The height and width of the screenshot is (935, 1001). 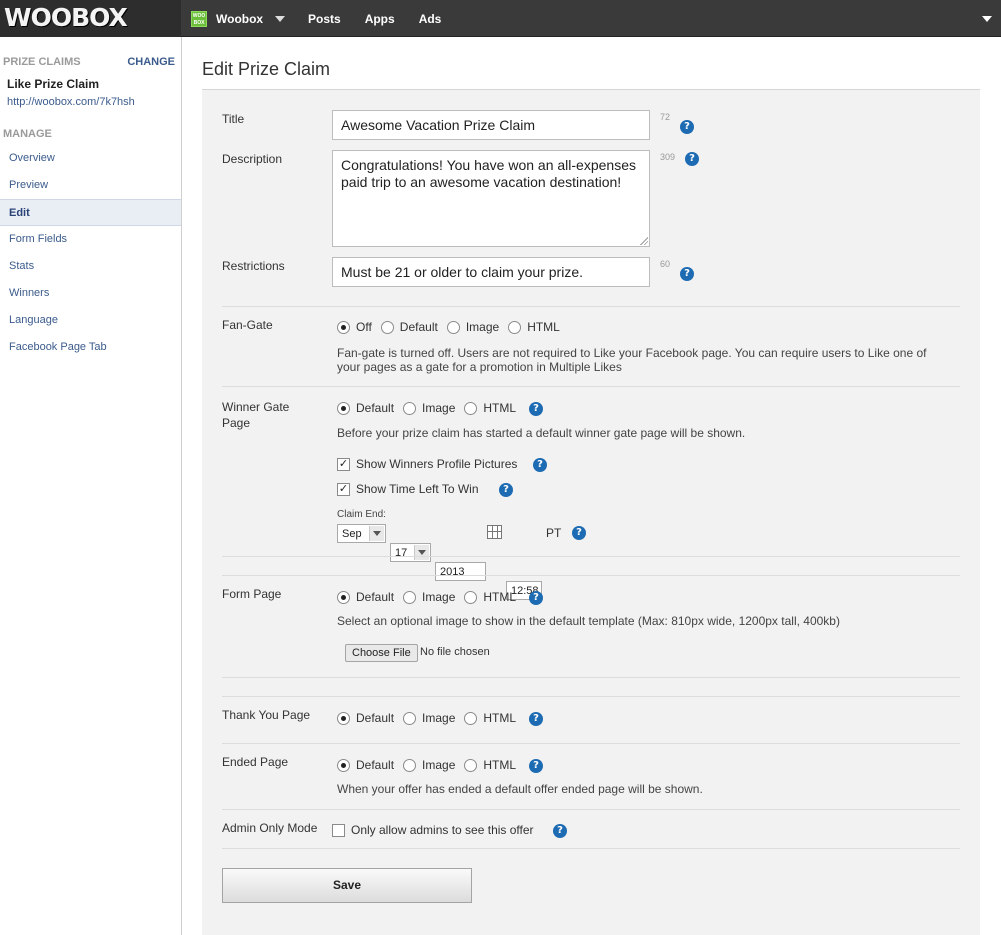 I want to click on ended-default-option: Default, so click(x=365, y=765).